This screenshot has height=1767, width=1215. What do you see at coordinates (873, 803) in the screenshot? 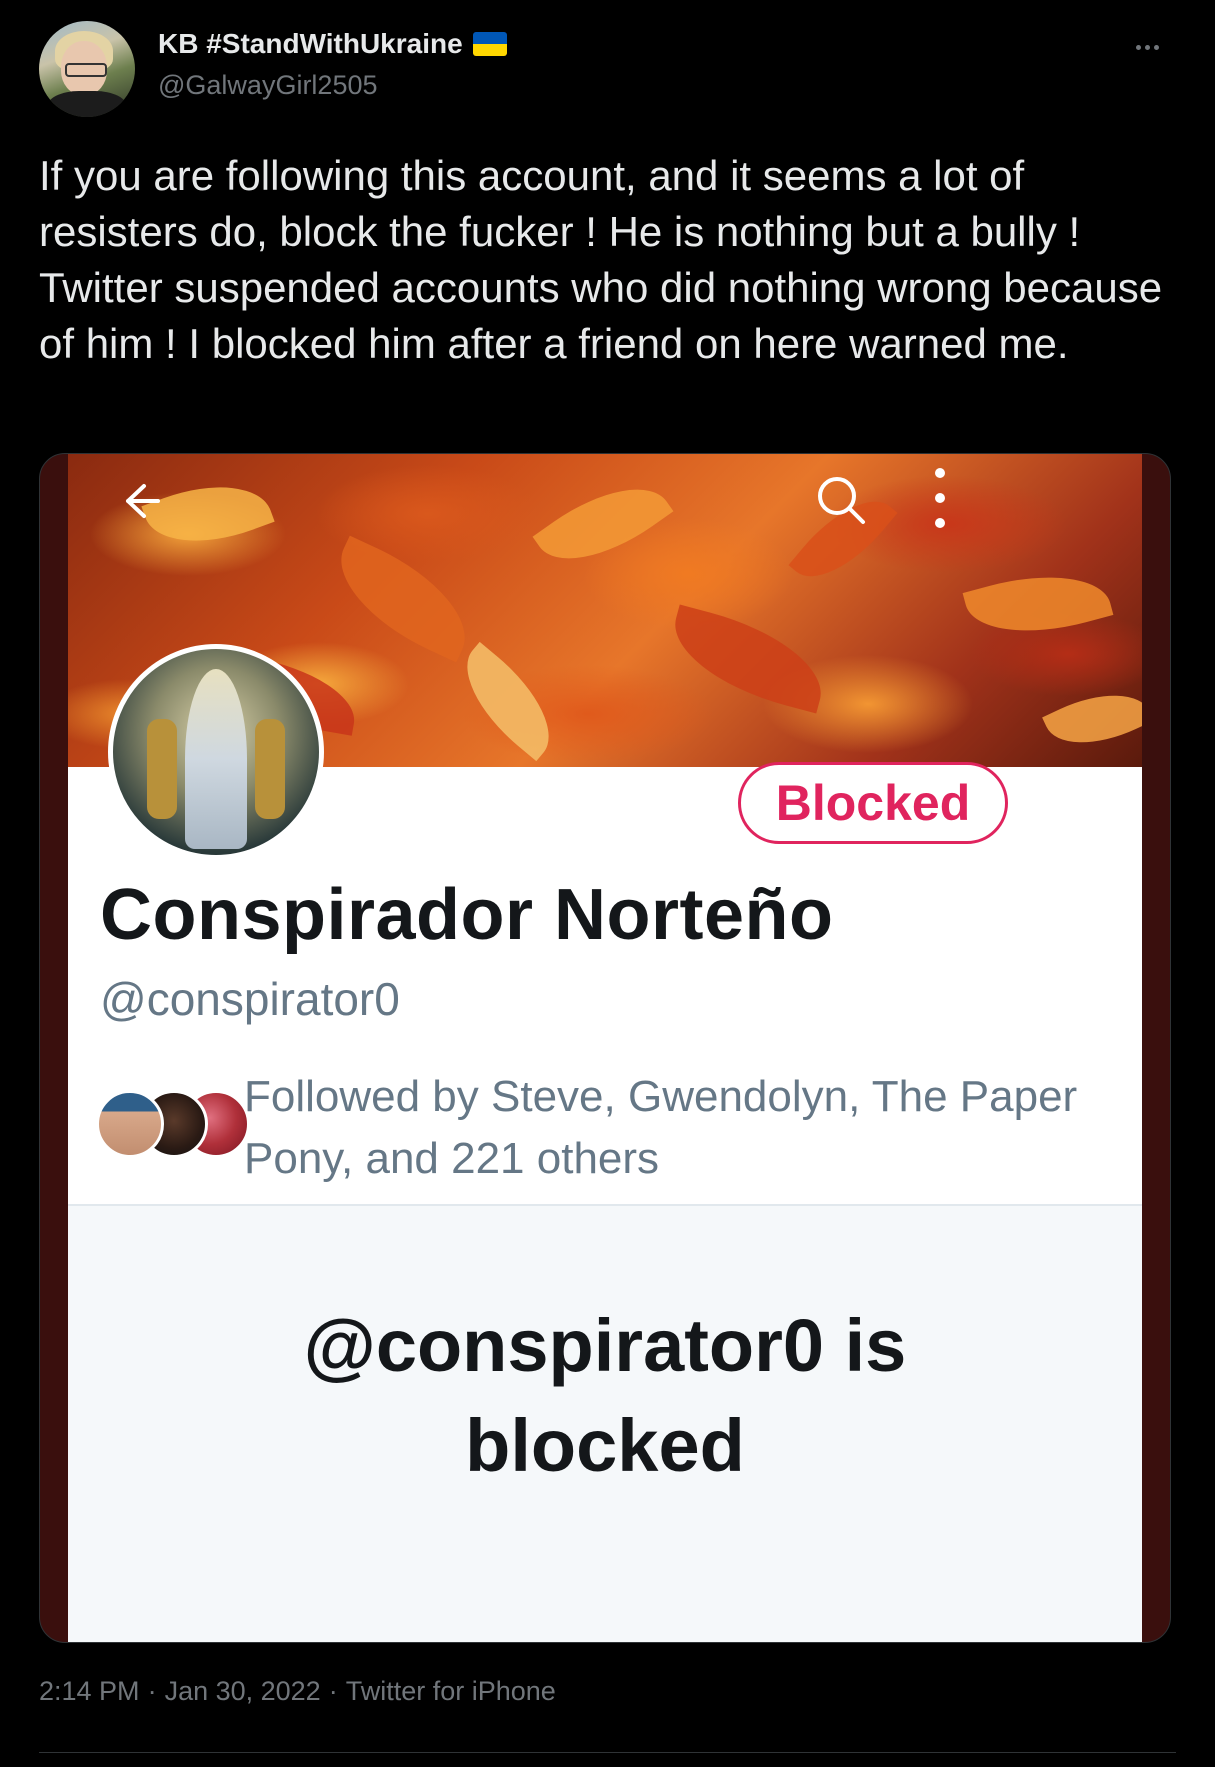
I see `blocked-button: Blocked` at bounding box center [873, 803].